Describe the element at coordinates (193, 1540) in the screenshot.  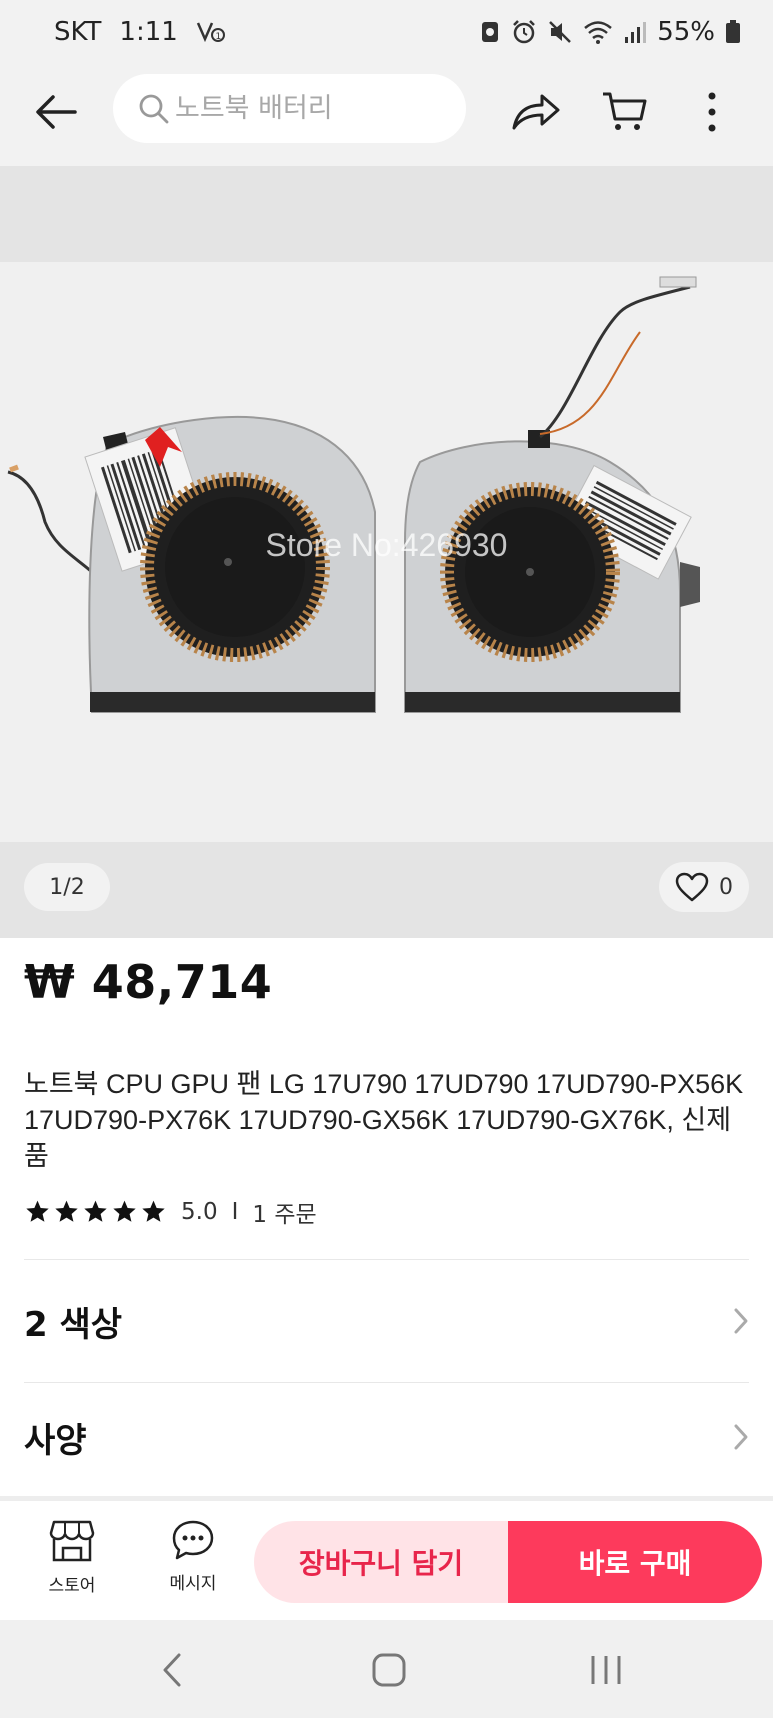
I see `chat-bubble-icon` at that location.